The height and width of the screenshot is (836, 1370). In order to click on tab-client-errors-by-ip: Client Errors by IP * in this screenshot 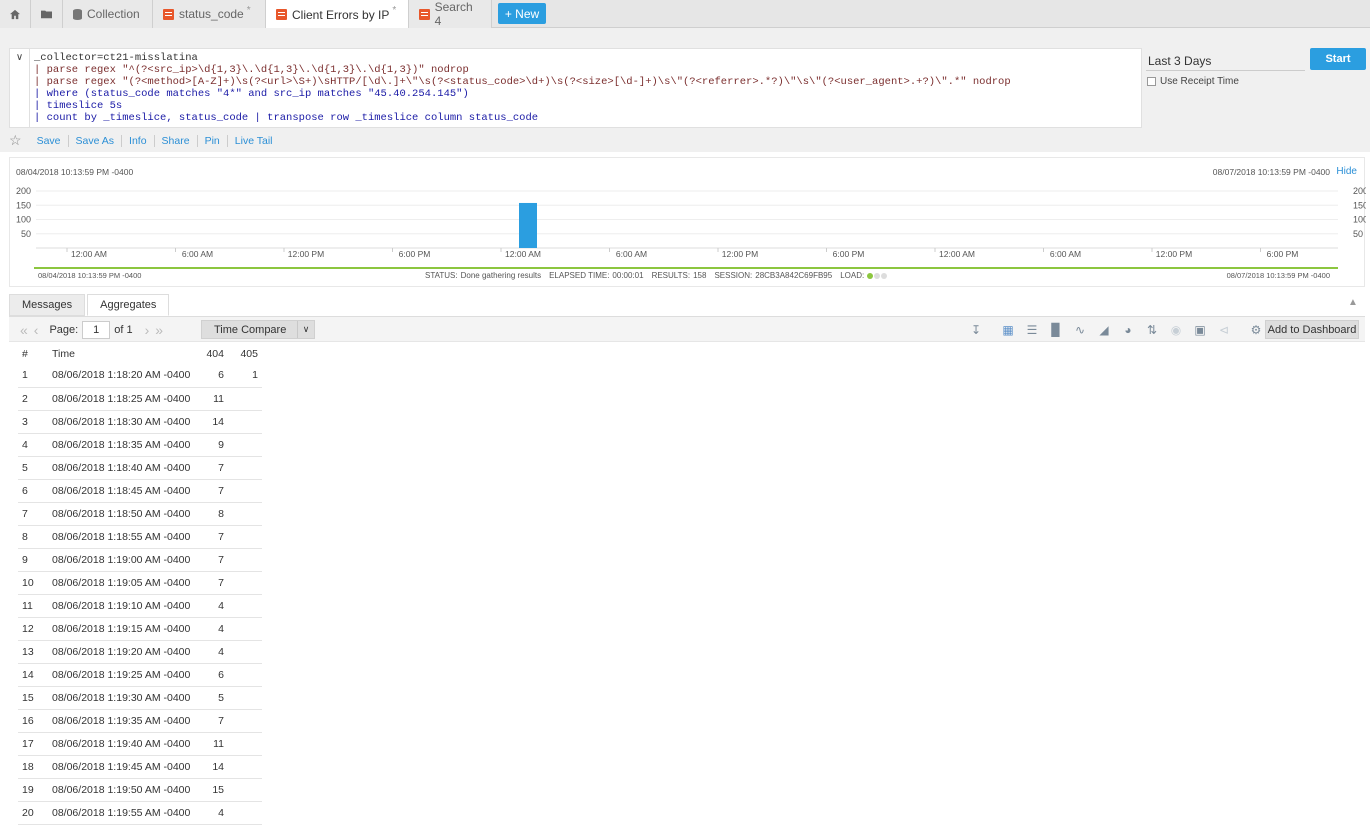, I will do `click(337, 14)`.